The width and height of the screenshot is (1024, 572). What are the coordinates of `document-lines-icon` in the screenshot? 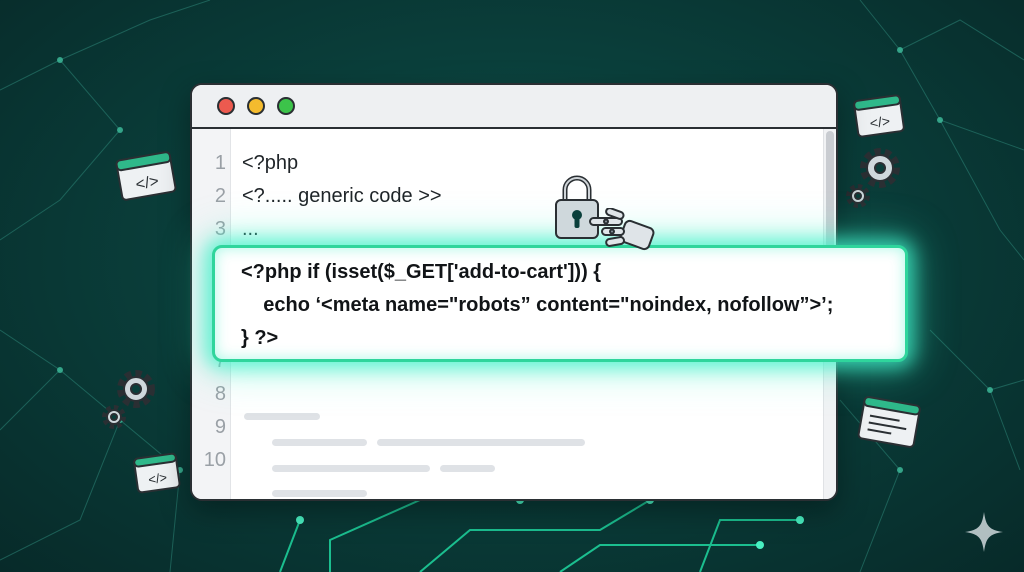 It's located at (889, 422).